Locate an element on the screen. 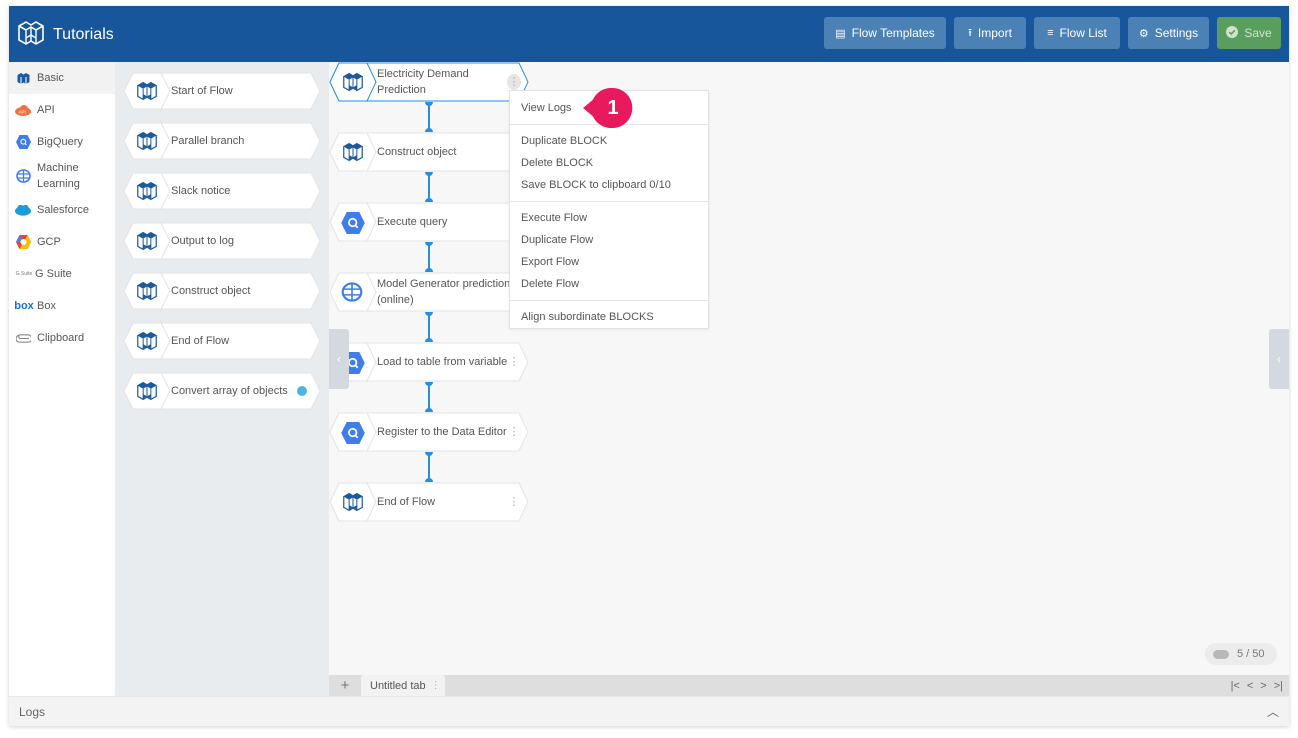  category-bigquery: BigQuery is located at coordinates (62, 142).